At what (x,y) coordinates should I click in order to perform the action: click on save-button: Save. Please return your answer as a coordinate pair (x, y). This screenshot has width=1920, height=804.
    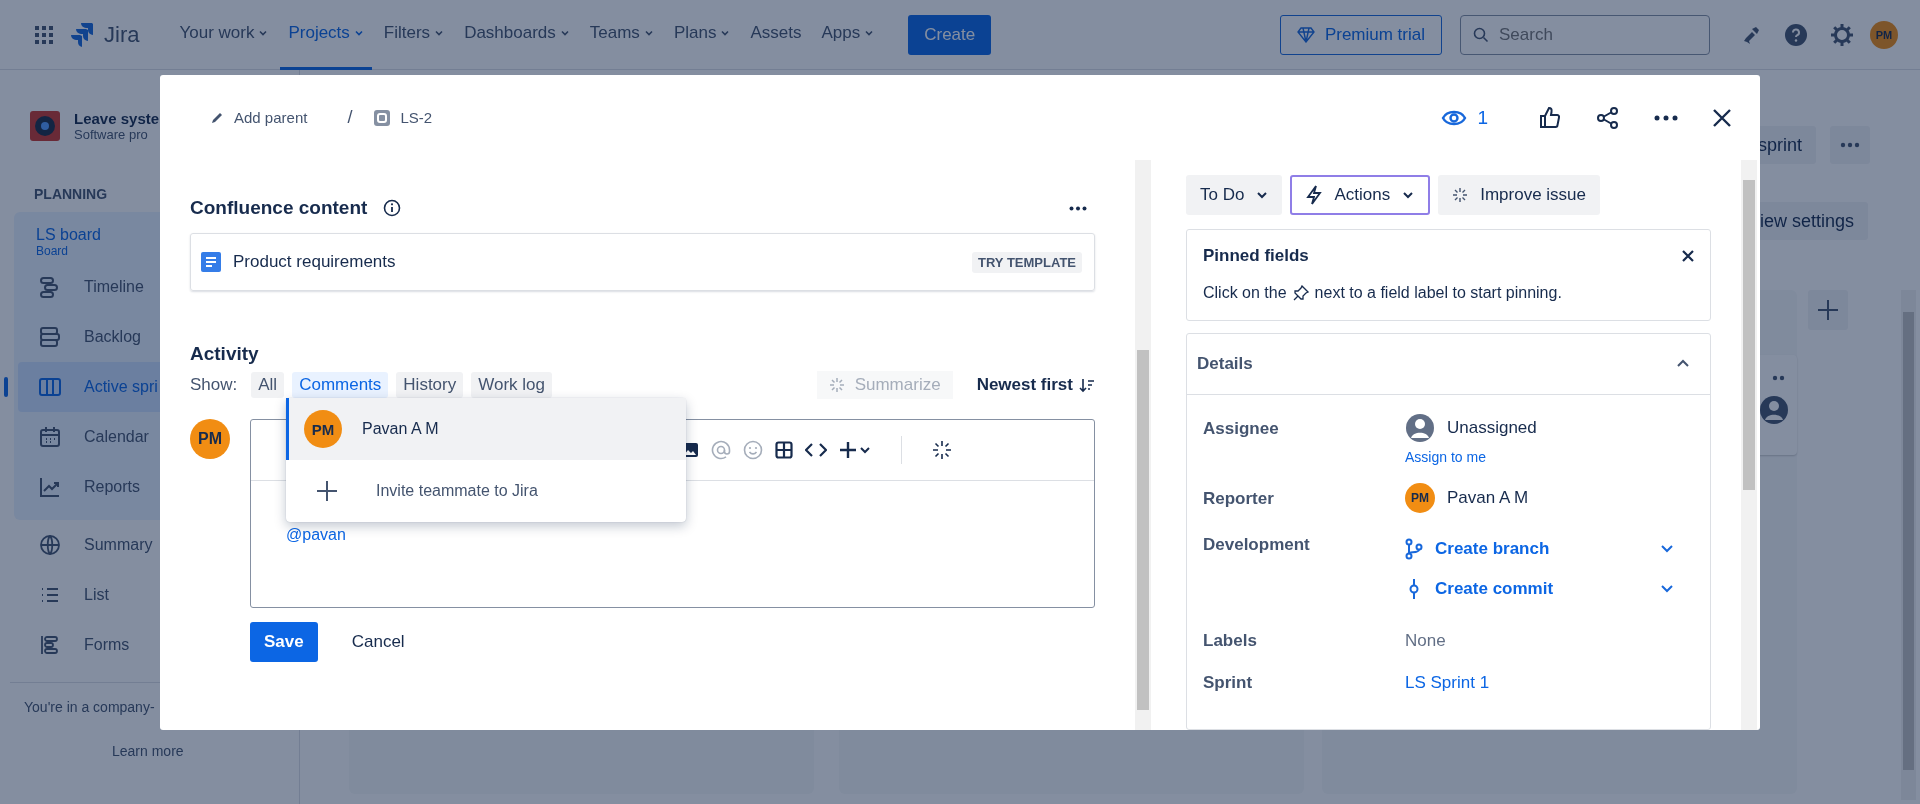
    Looking at the image, I should click on (284, 642).